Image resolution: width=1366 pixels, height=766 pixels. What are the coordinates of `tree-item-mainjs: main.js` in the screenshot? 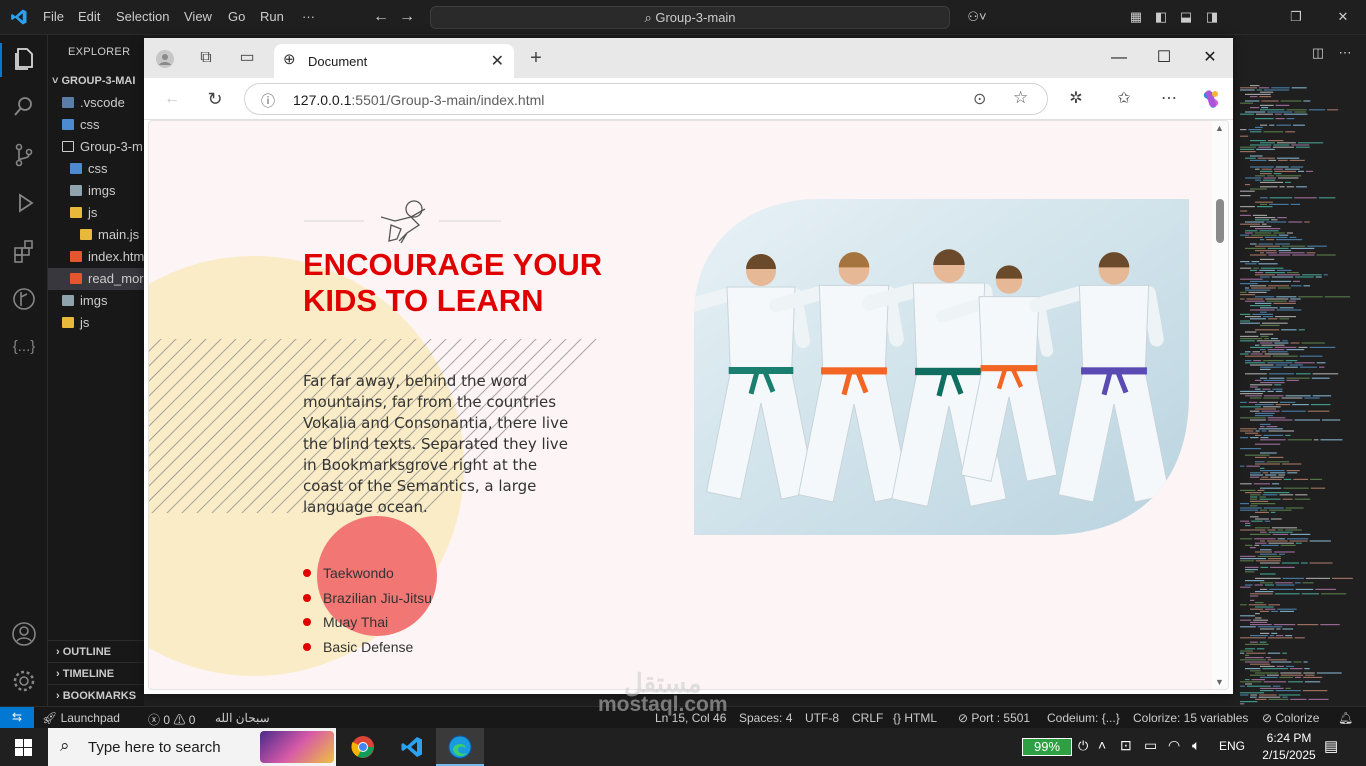 It's located at (109, 235).